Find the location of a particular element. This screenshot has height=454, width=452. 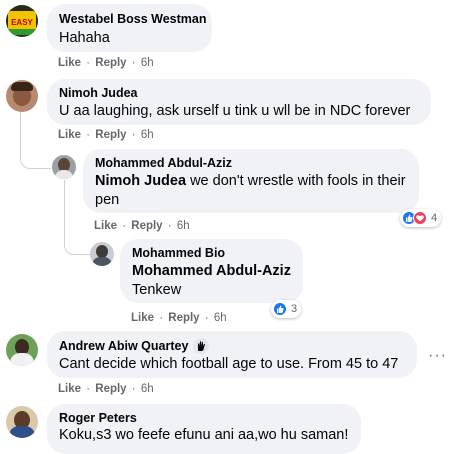

reply-bubble: Mohammed Bio Mohammed Abdul-Aziz Tenkew is located at coordinates (211, 271).